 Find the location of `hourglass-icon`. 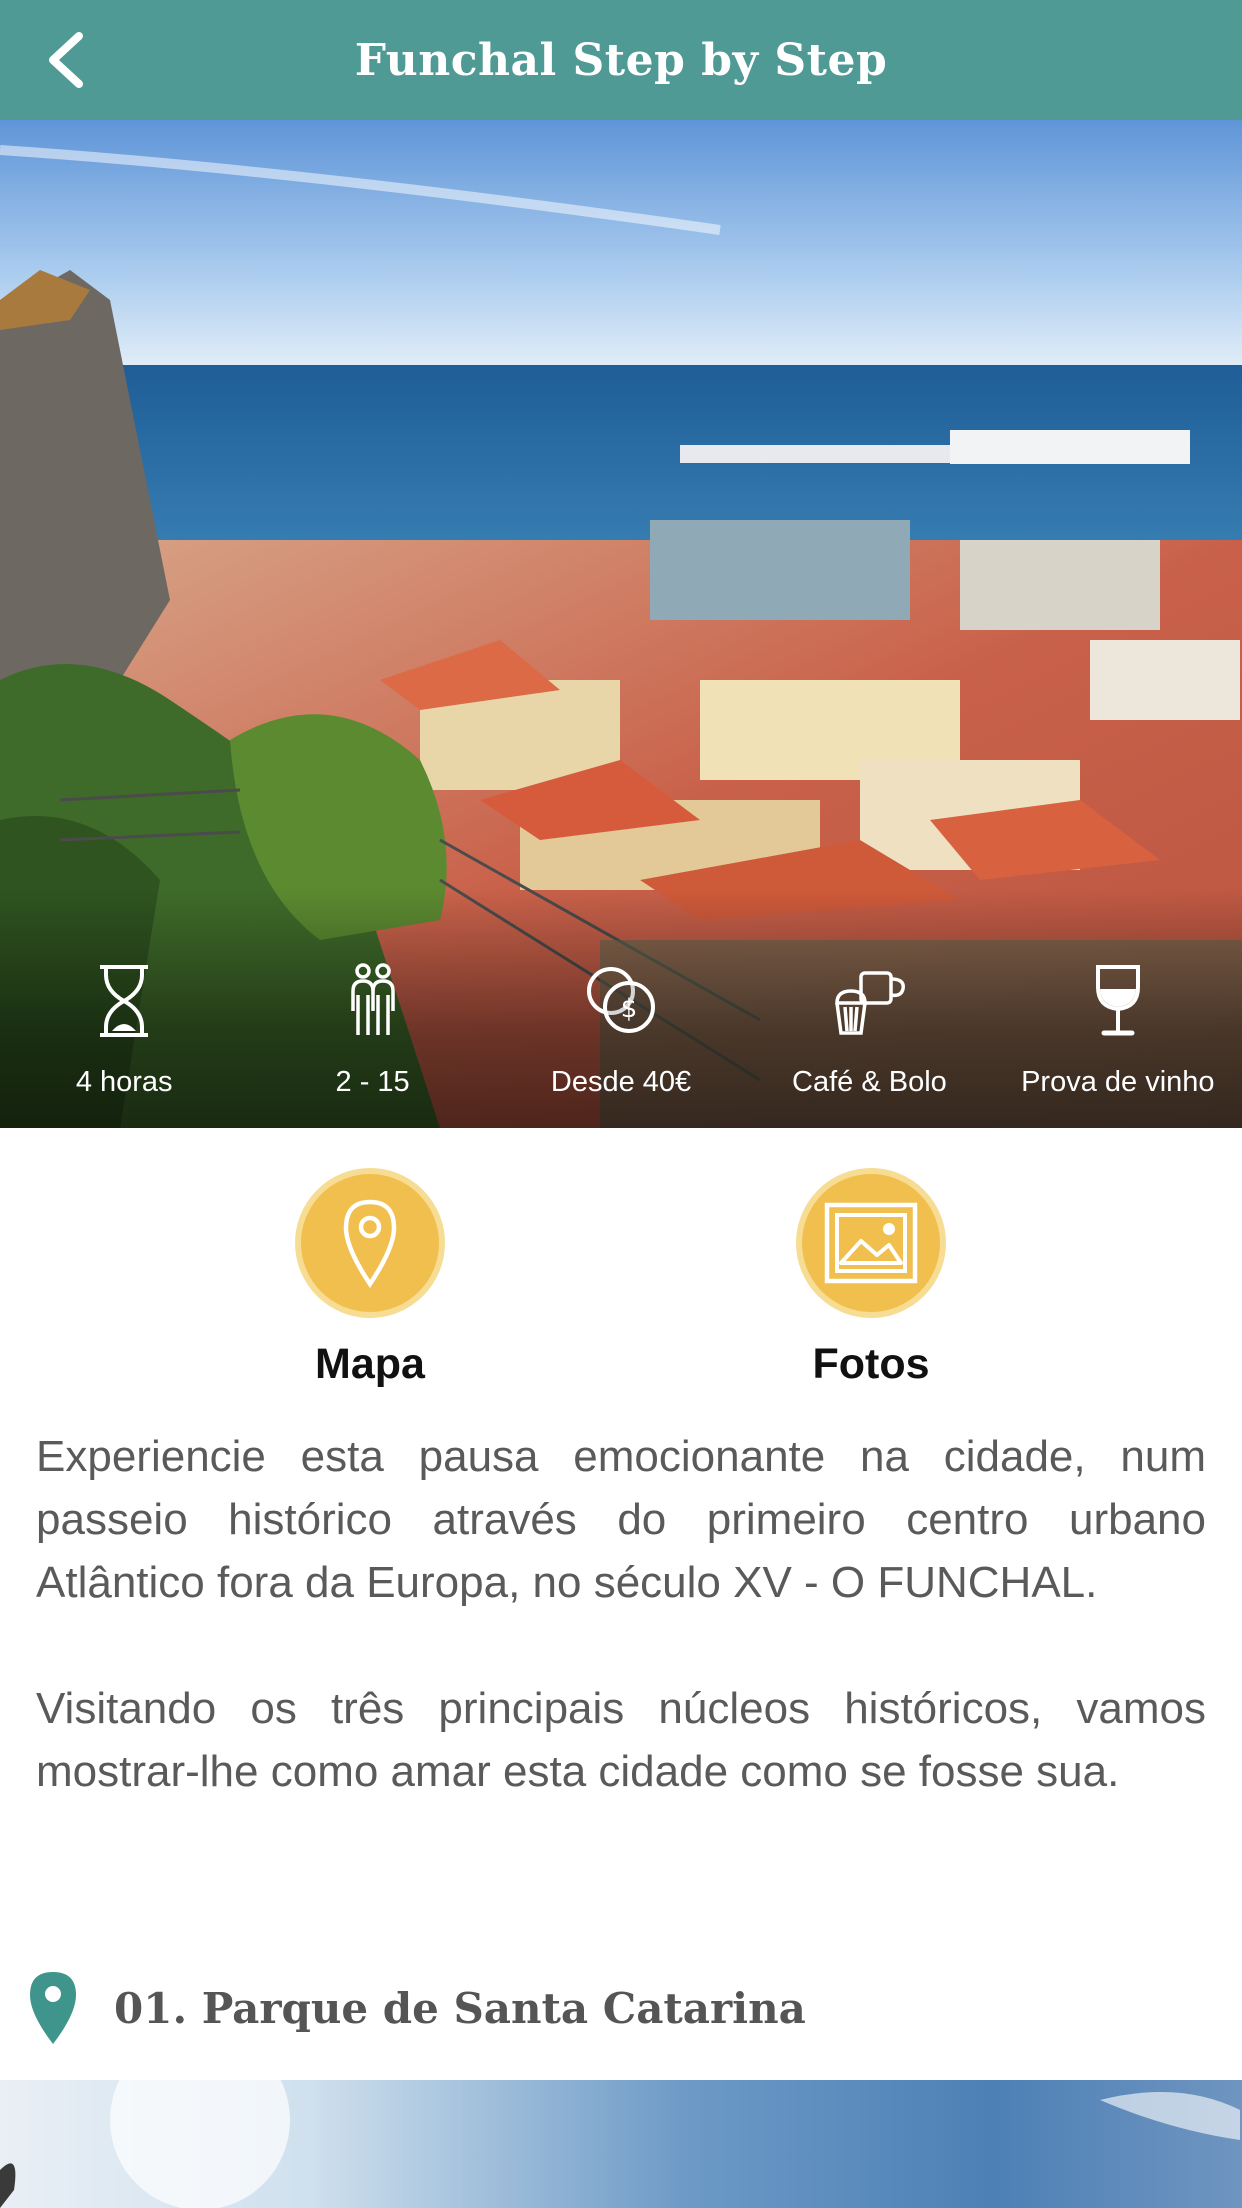

hourglass-icon is located at coordinates (124, 1001).